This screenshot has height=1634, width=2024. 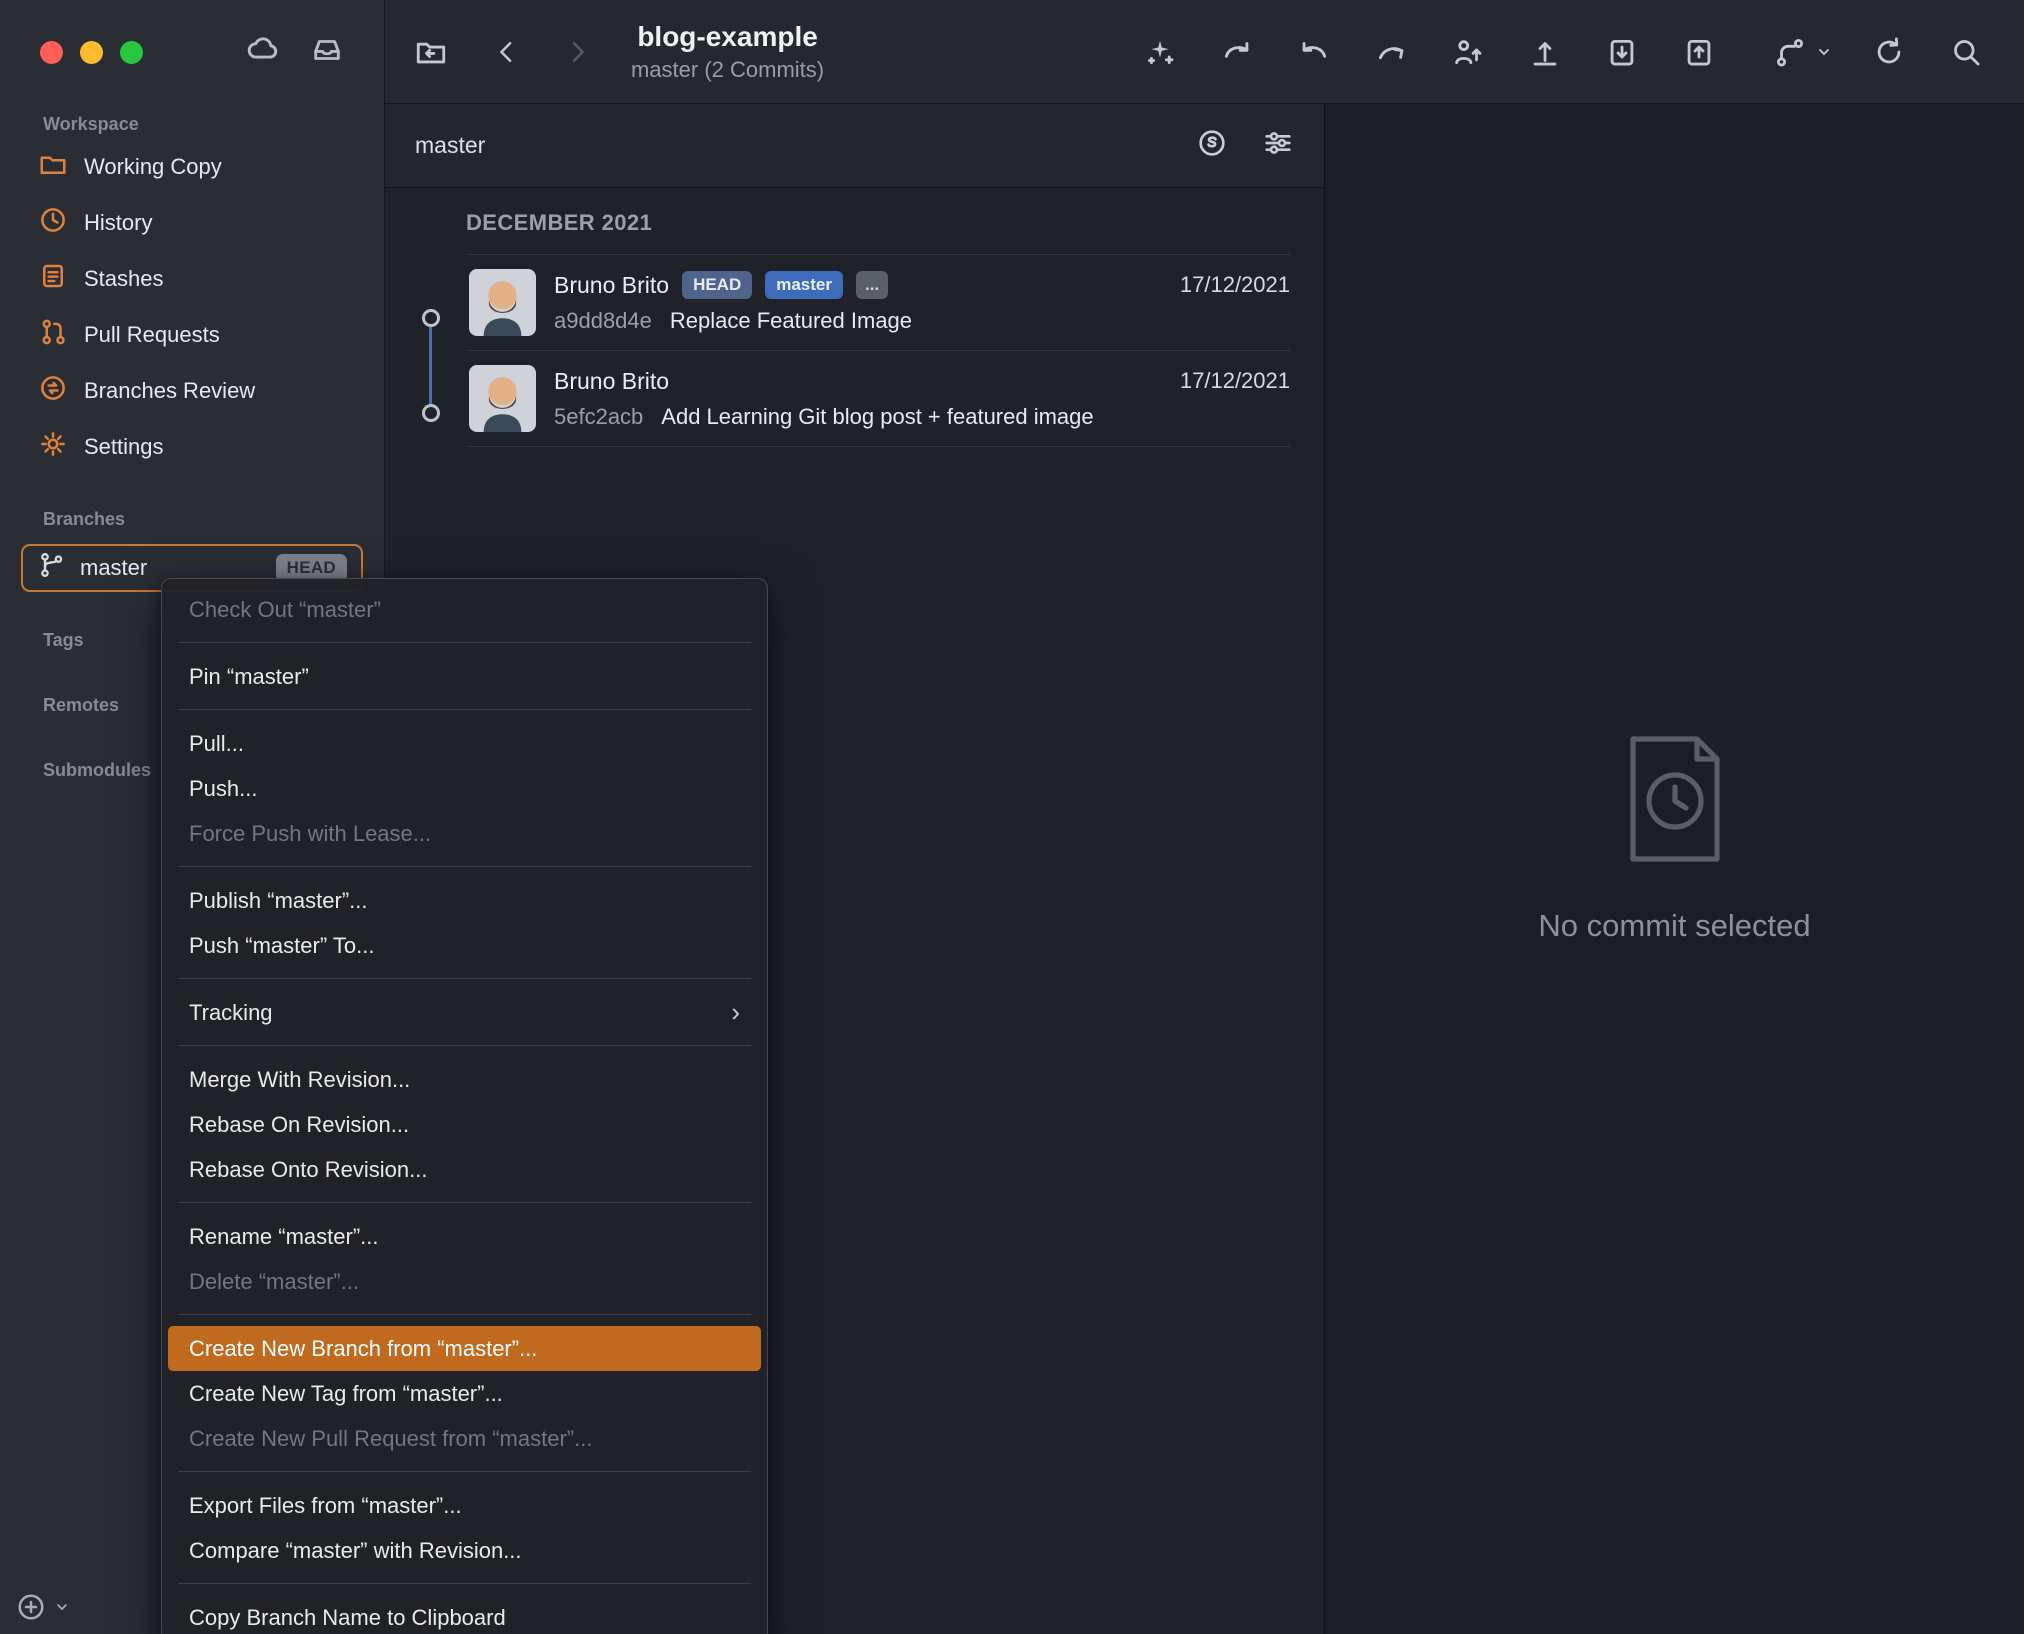 What do you see at coordinates (53, 223) in the screenshot?
I see `history-clock-icon` at bounding box center [53, 223].